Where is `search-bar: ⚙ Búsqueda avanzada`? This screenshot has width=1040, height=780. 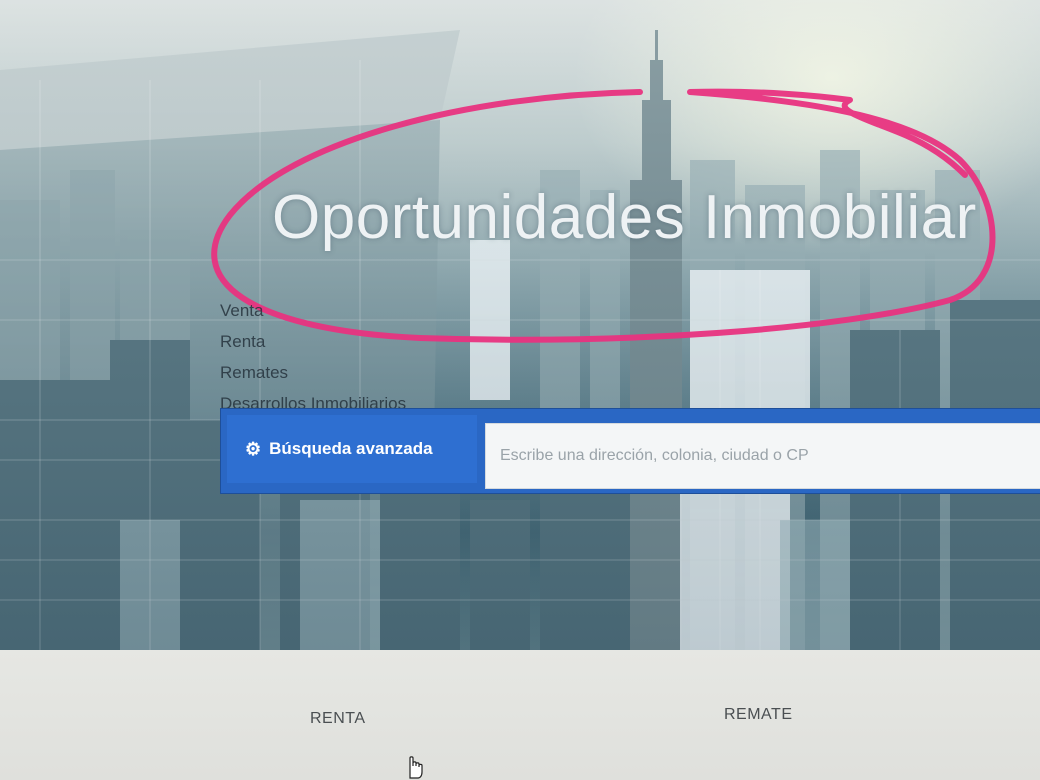
search-bar: ⚙ Búsqueda avanzada is located at coordinates (630, 451).